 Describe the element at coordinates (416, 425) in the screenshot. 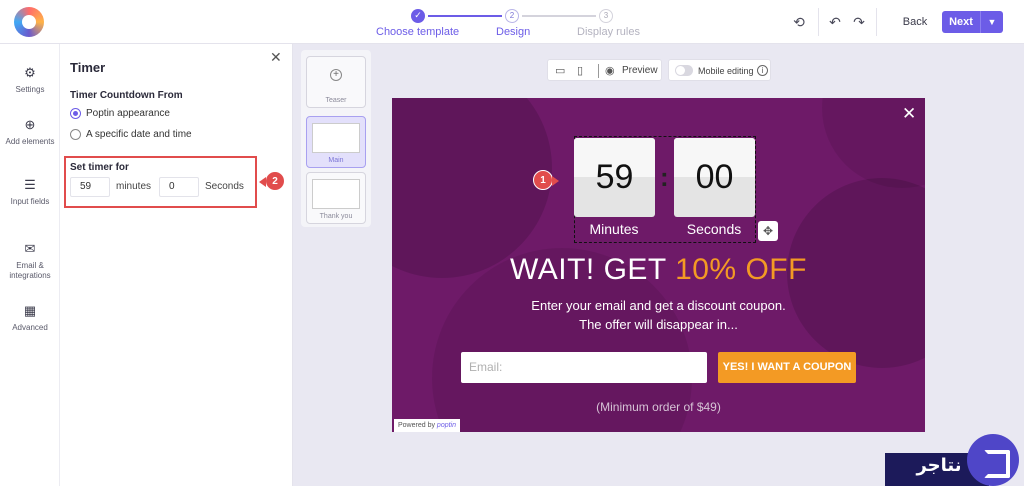

I see `powered-by-label: Powered by` at that location.